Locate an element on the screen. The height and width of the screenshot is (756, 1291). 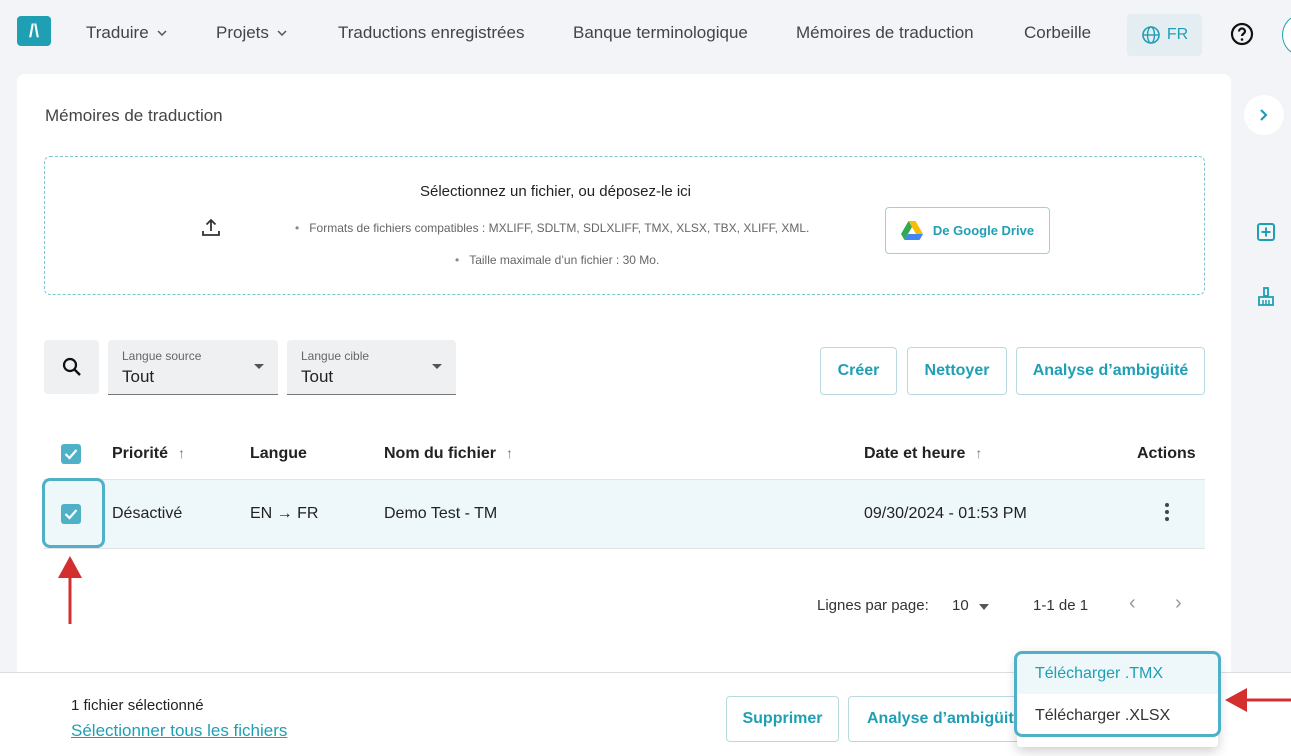
clean-button: Nettoyer is located at coordinates (957, 371).